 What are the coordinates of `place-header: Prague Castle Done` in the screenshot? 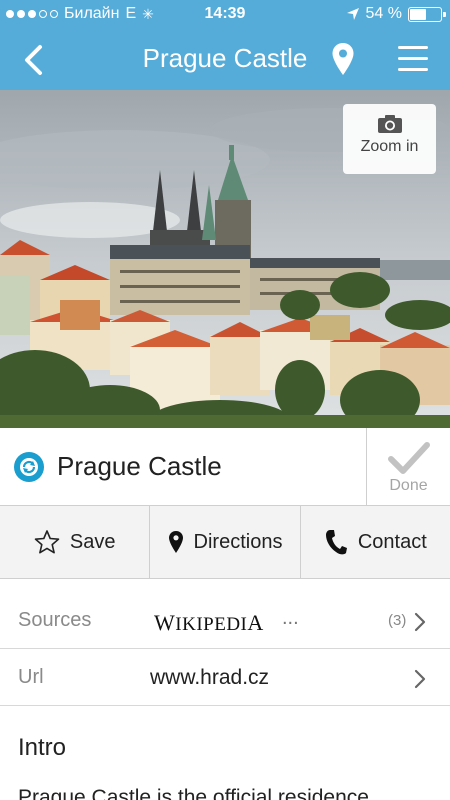 It's located at (225, 467).